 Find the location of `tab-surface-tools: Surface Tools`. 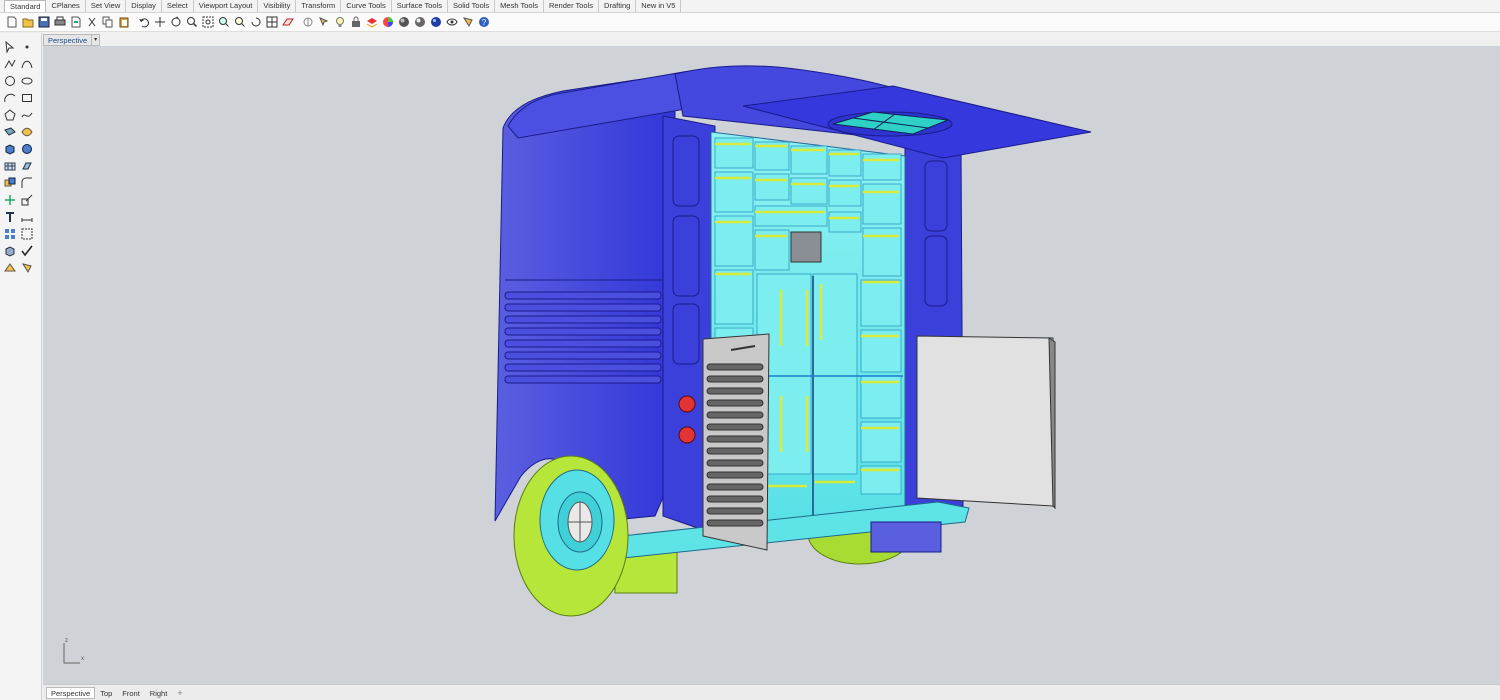

tab-surface-tools: Surface Tools is located at coordinates (420, 6).